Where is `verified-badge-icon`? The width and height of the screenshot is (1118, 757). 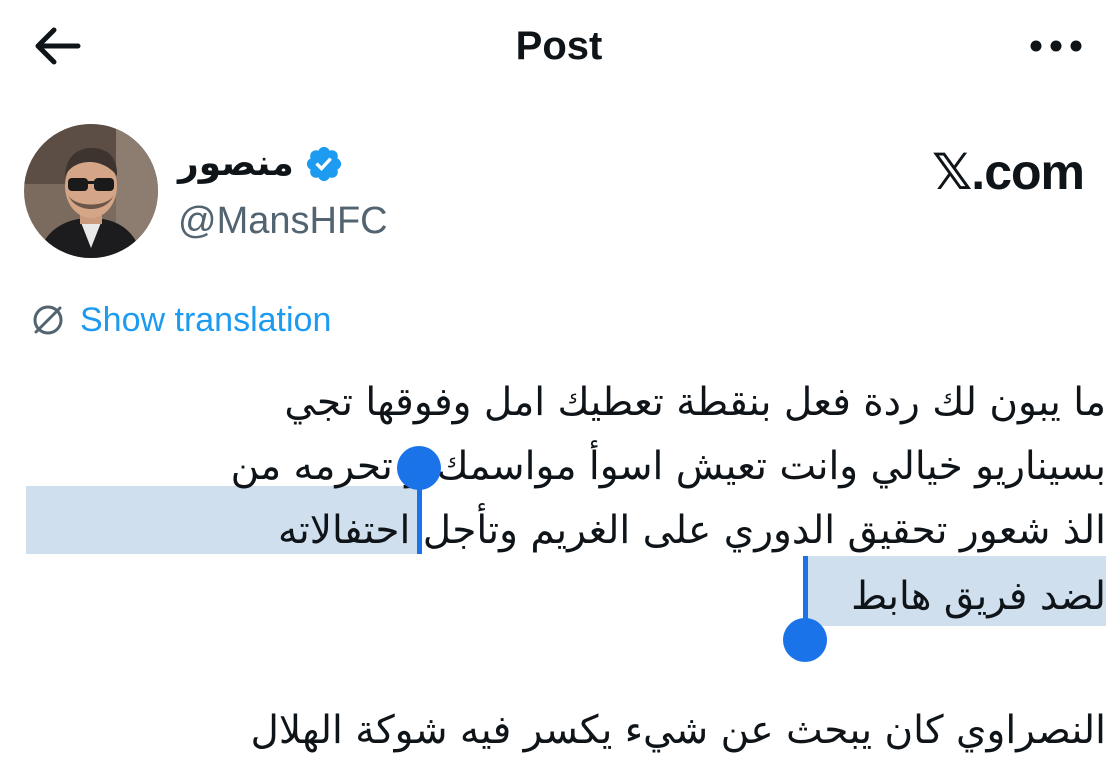 verified-badge-icon is located at coordinates (324, 164).